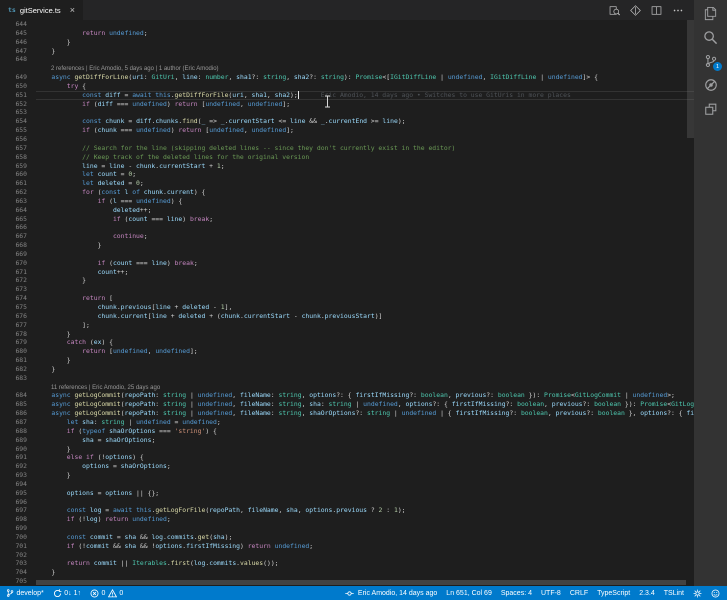 This screenshot has height=600, width=727. What do you see at coordinates (18, 210) in the screenshot?
I see `line-number: 664` at bounding box center [18, 210].